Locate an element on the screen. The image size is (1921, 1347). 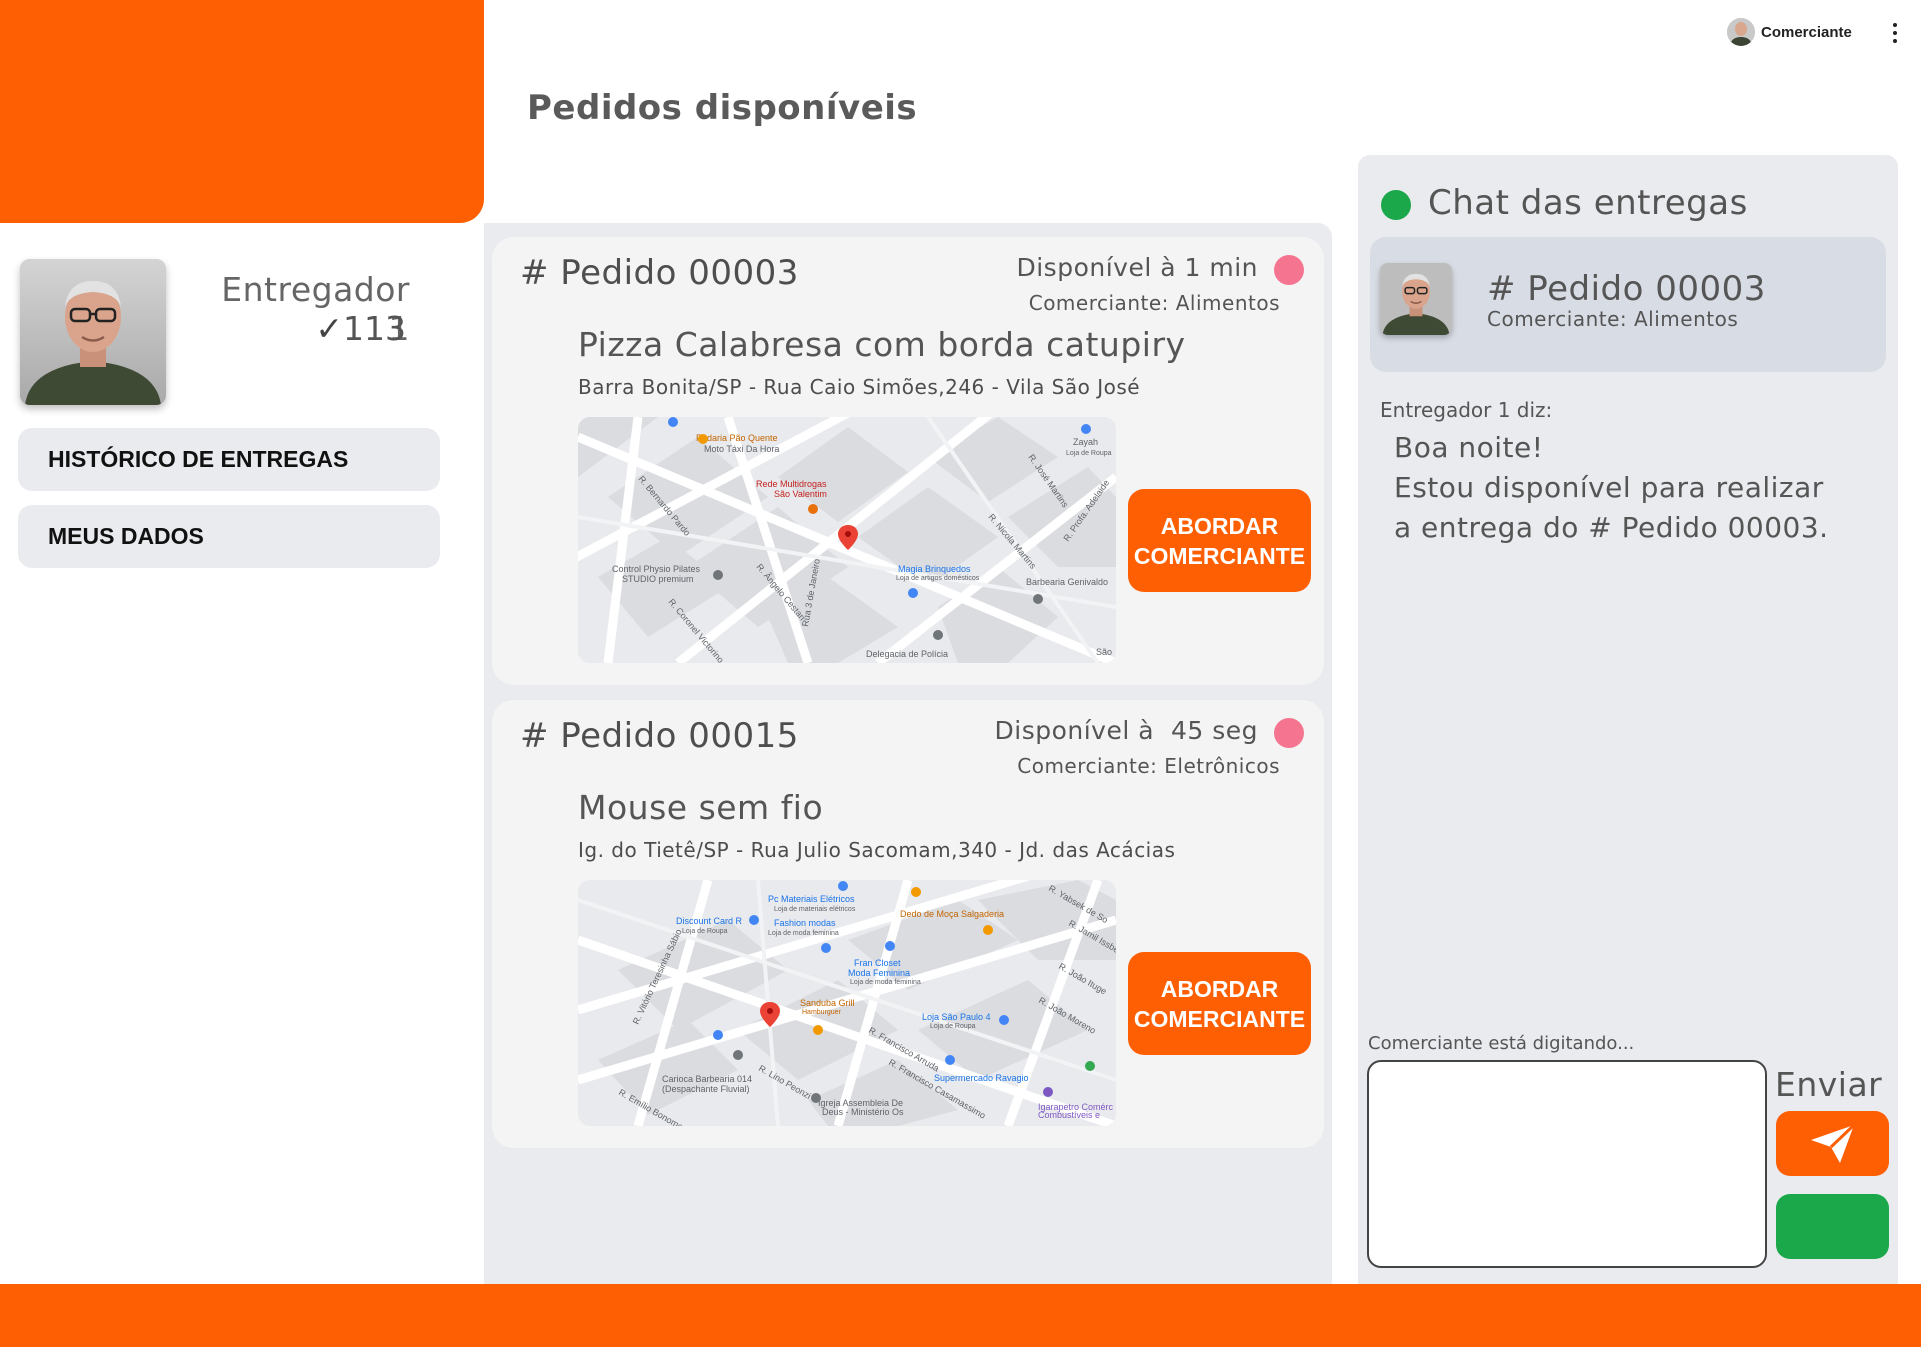
online-status-dot is located at coordinates (1396, 205).